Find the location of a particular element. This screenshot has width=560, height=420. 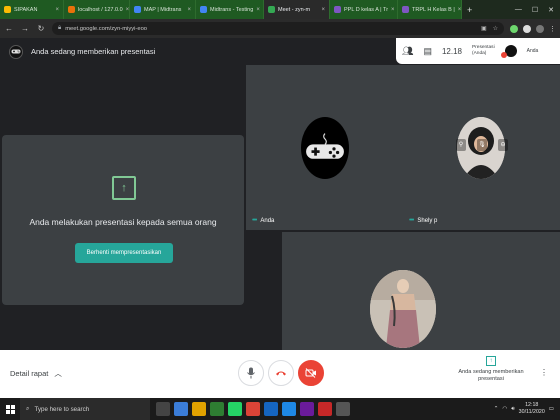

network-icon: ◠ is located at coordinates (504, 409).